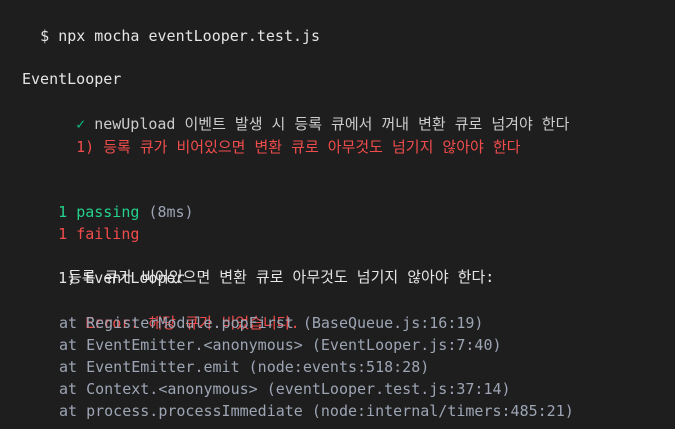  Describe the element at coordinates (45, 36) in the screenshot. I see `prompt-symbol: $` at that location.